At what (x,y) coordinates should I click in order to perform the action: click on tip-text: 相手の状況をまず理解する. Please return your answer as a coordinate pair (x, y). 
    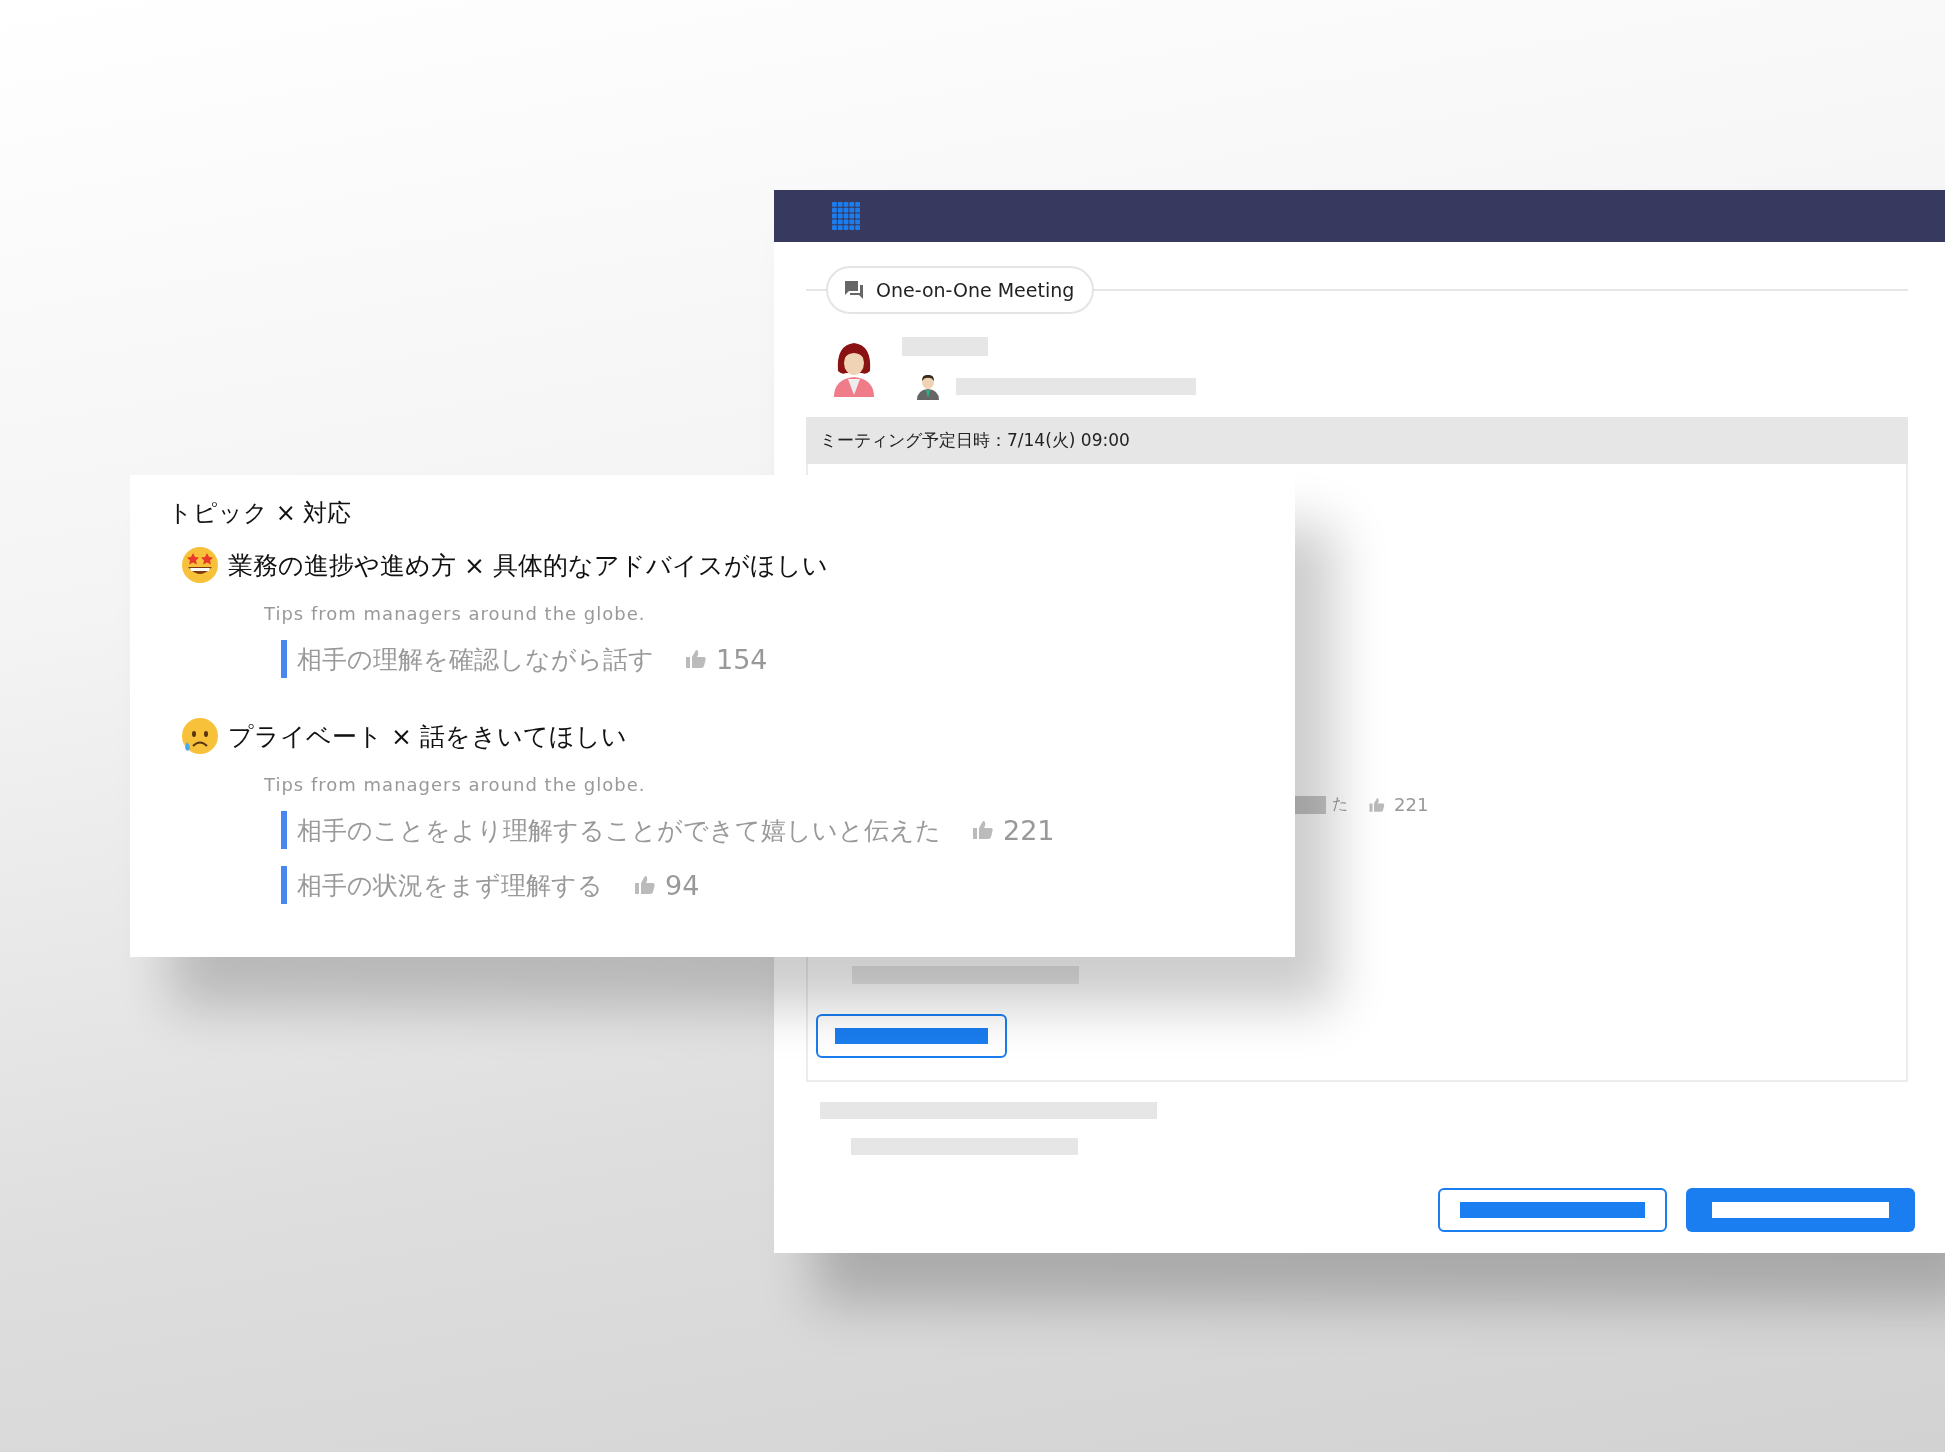
    Looking at the image, I should click on (450, 885).